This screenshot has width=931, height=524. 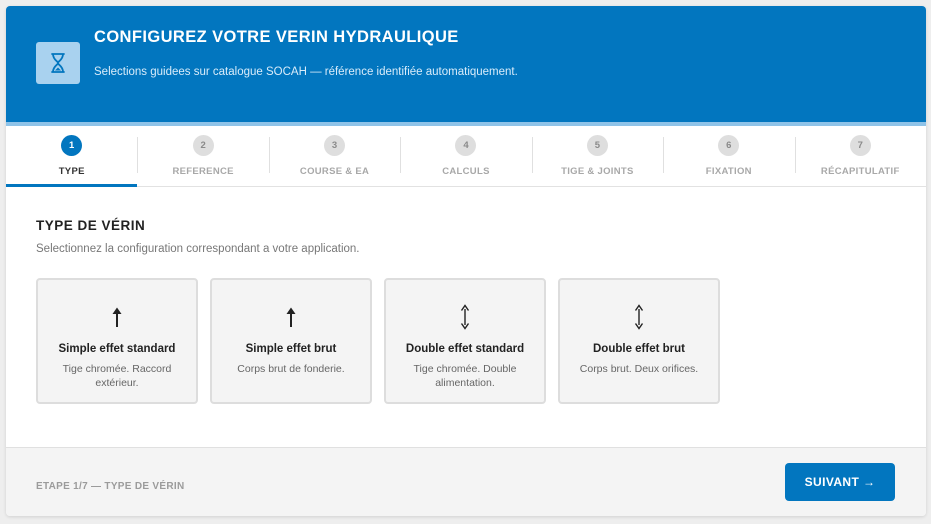 I want to click on hourglass-icon, so click(x=58, y=63).